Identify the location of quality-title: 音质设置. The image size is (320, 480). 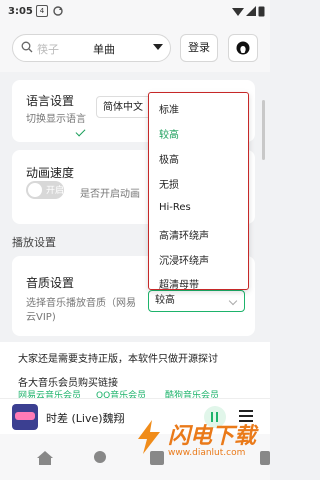
(50, 283).